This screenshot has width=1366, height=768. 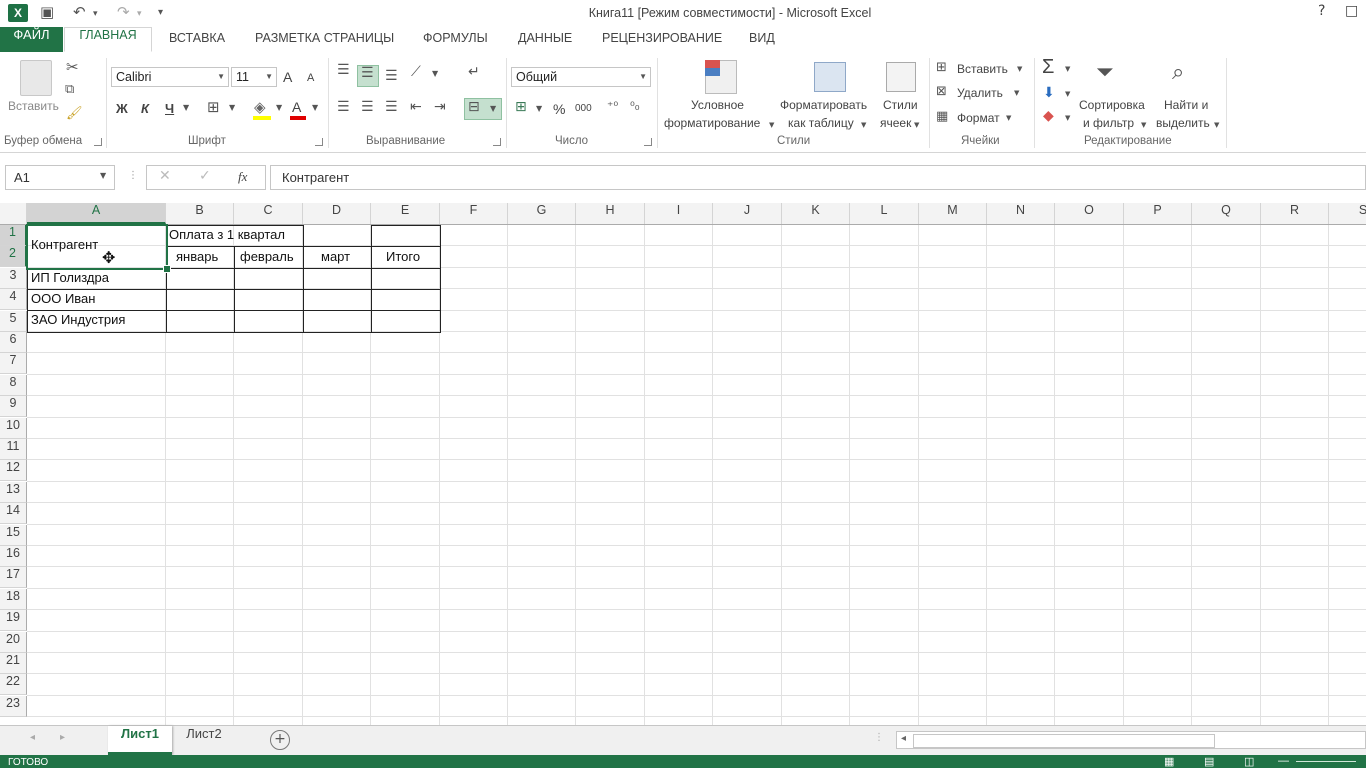 What do you see at coordinates (1183, 123) in the screenshot?
I see `find-select-label-2: выделить` at bounding box center [1183, 123].